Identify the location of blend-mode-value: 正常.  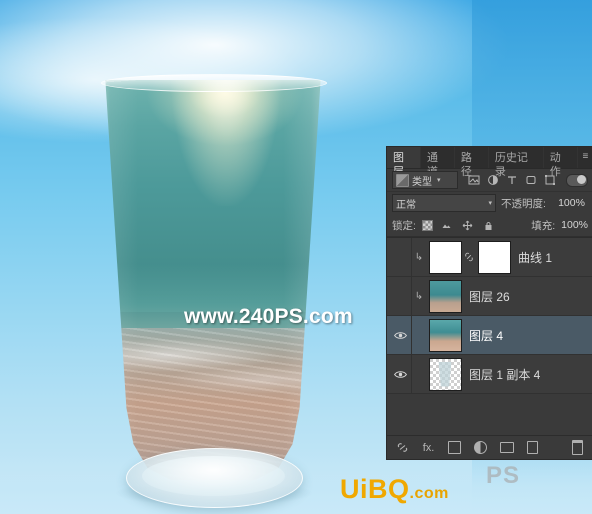
(406, 205).